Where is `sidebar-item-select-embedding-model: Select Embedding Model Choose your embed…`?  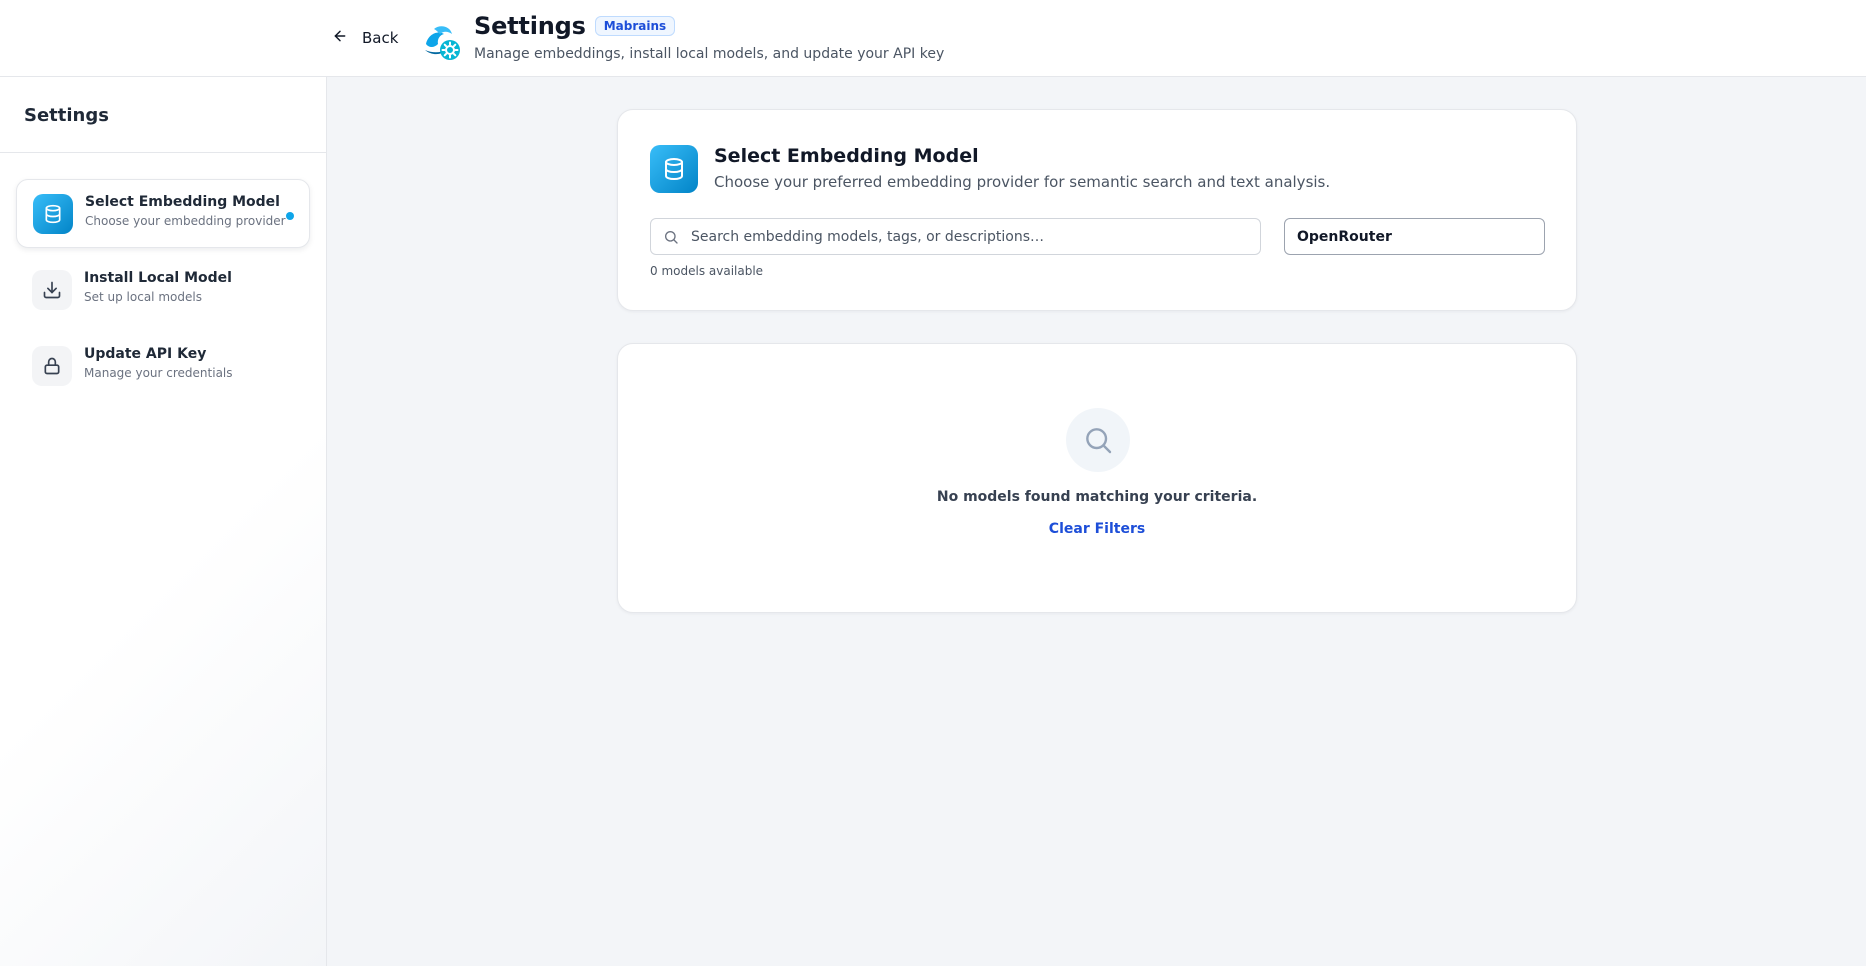
sidebar-item-select-embedding-model: Select Embedding Model Choose your embed… is located at coordinates (163, 213).